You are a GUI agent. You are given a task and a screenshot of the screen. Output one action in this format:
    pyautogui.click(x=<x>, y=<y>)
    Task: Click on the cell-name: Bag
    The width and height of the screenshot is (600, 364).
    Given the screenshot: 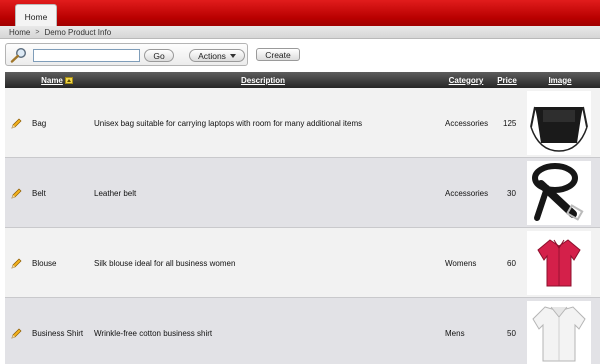 What is the action you would take?
    pyautogui.click(x=39, y=123)
    